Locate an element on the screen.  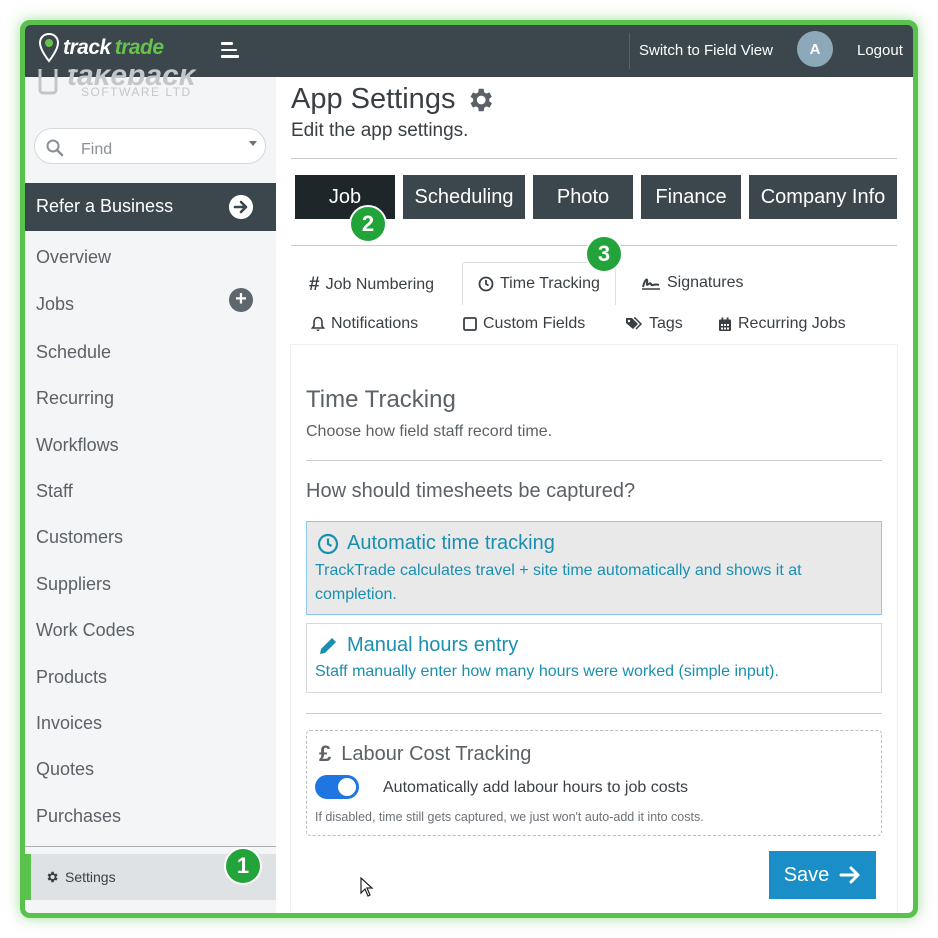
option-title-text: Automatic time tracking is located at coordinates (451, 543).